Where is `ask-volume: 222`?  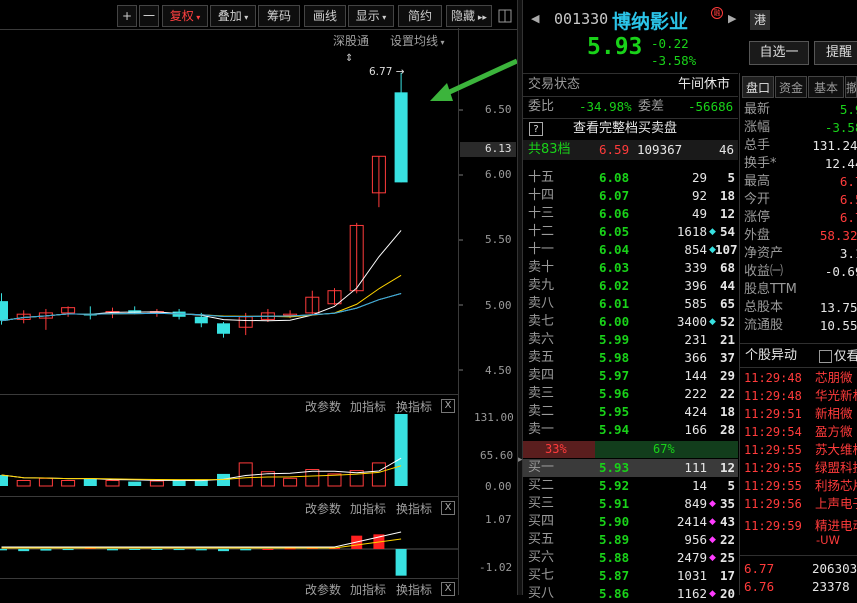 ask-volume: 222 is located at coordinates (695, 393).